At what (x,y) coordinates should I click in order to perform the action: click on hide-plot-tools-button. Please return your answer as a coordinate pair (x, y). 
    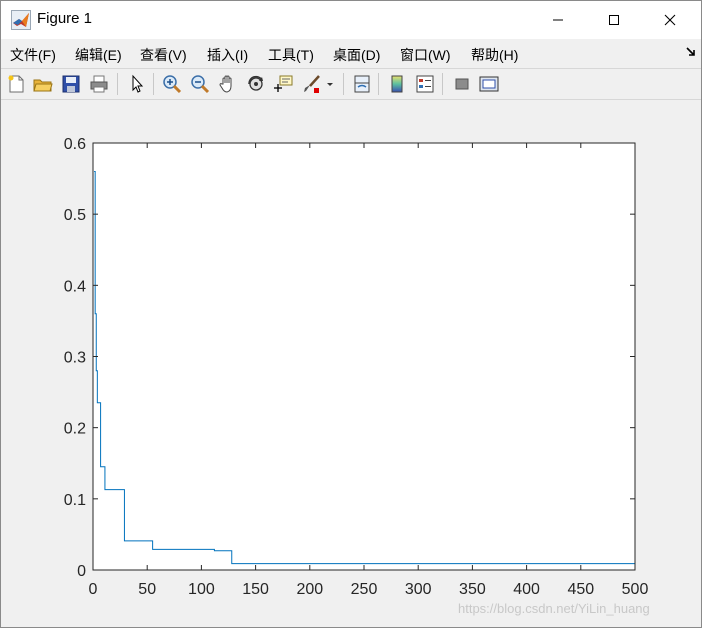
    Looking at the image, I should click on (462, 84).